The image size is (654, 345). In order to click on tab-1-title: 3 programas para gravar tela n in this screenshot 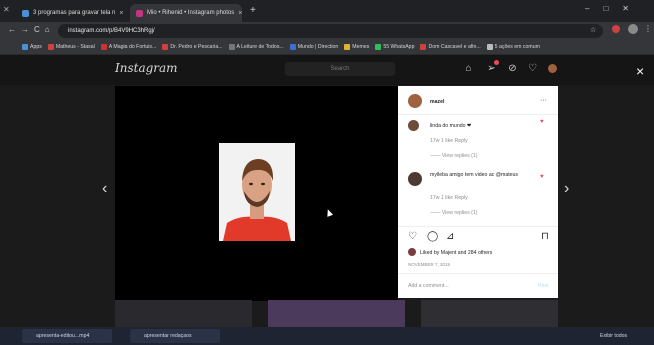, I will do `click(74, 13)`.